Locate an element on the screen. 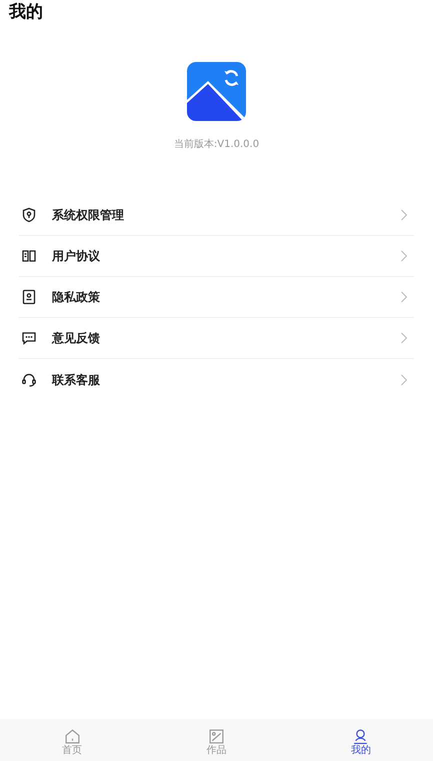 The width and height of the screenshot is (433, 761). id-card-icon is located at coordinates (29, 297).